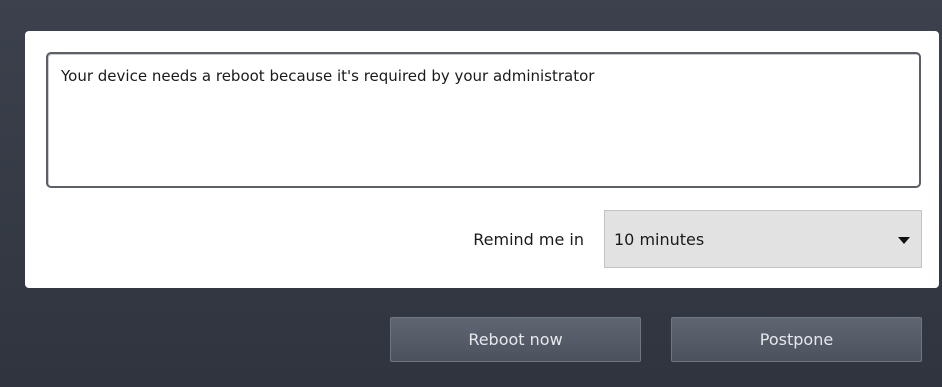 The width and height of the screenshot is (942, 387). I want to click on postpone-button: Postpone, so click(796, 339).